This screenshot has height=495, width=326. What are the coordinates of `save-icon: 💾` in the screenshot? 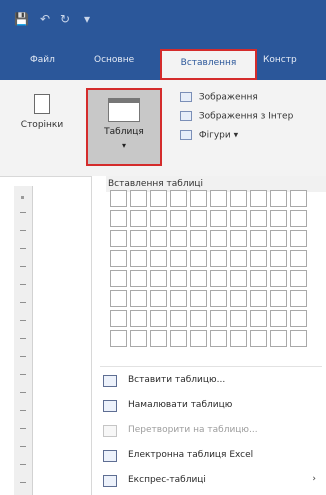 It's located at (21, 19).